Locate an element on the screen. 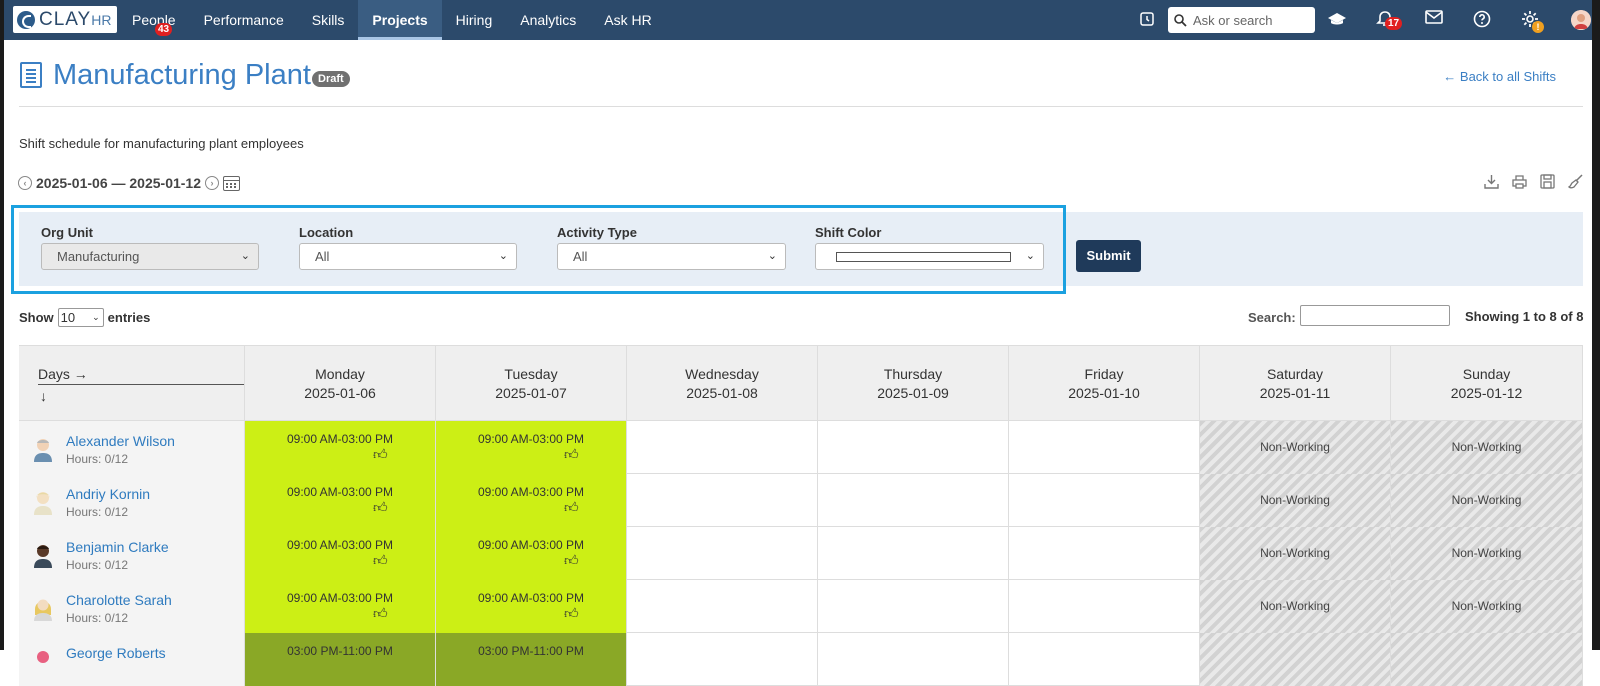  activity-type-label: Activity Type is located at coordinates (597, 232).